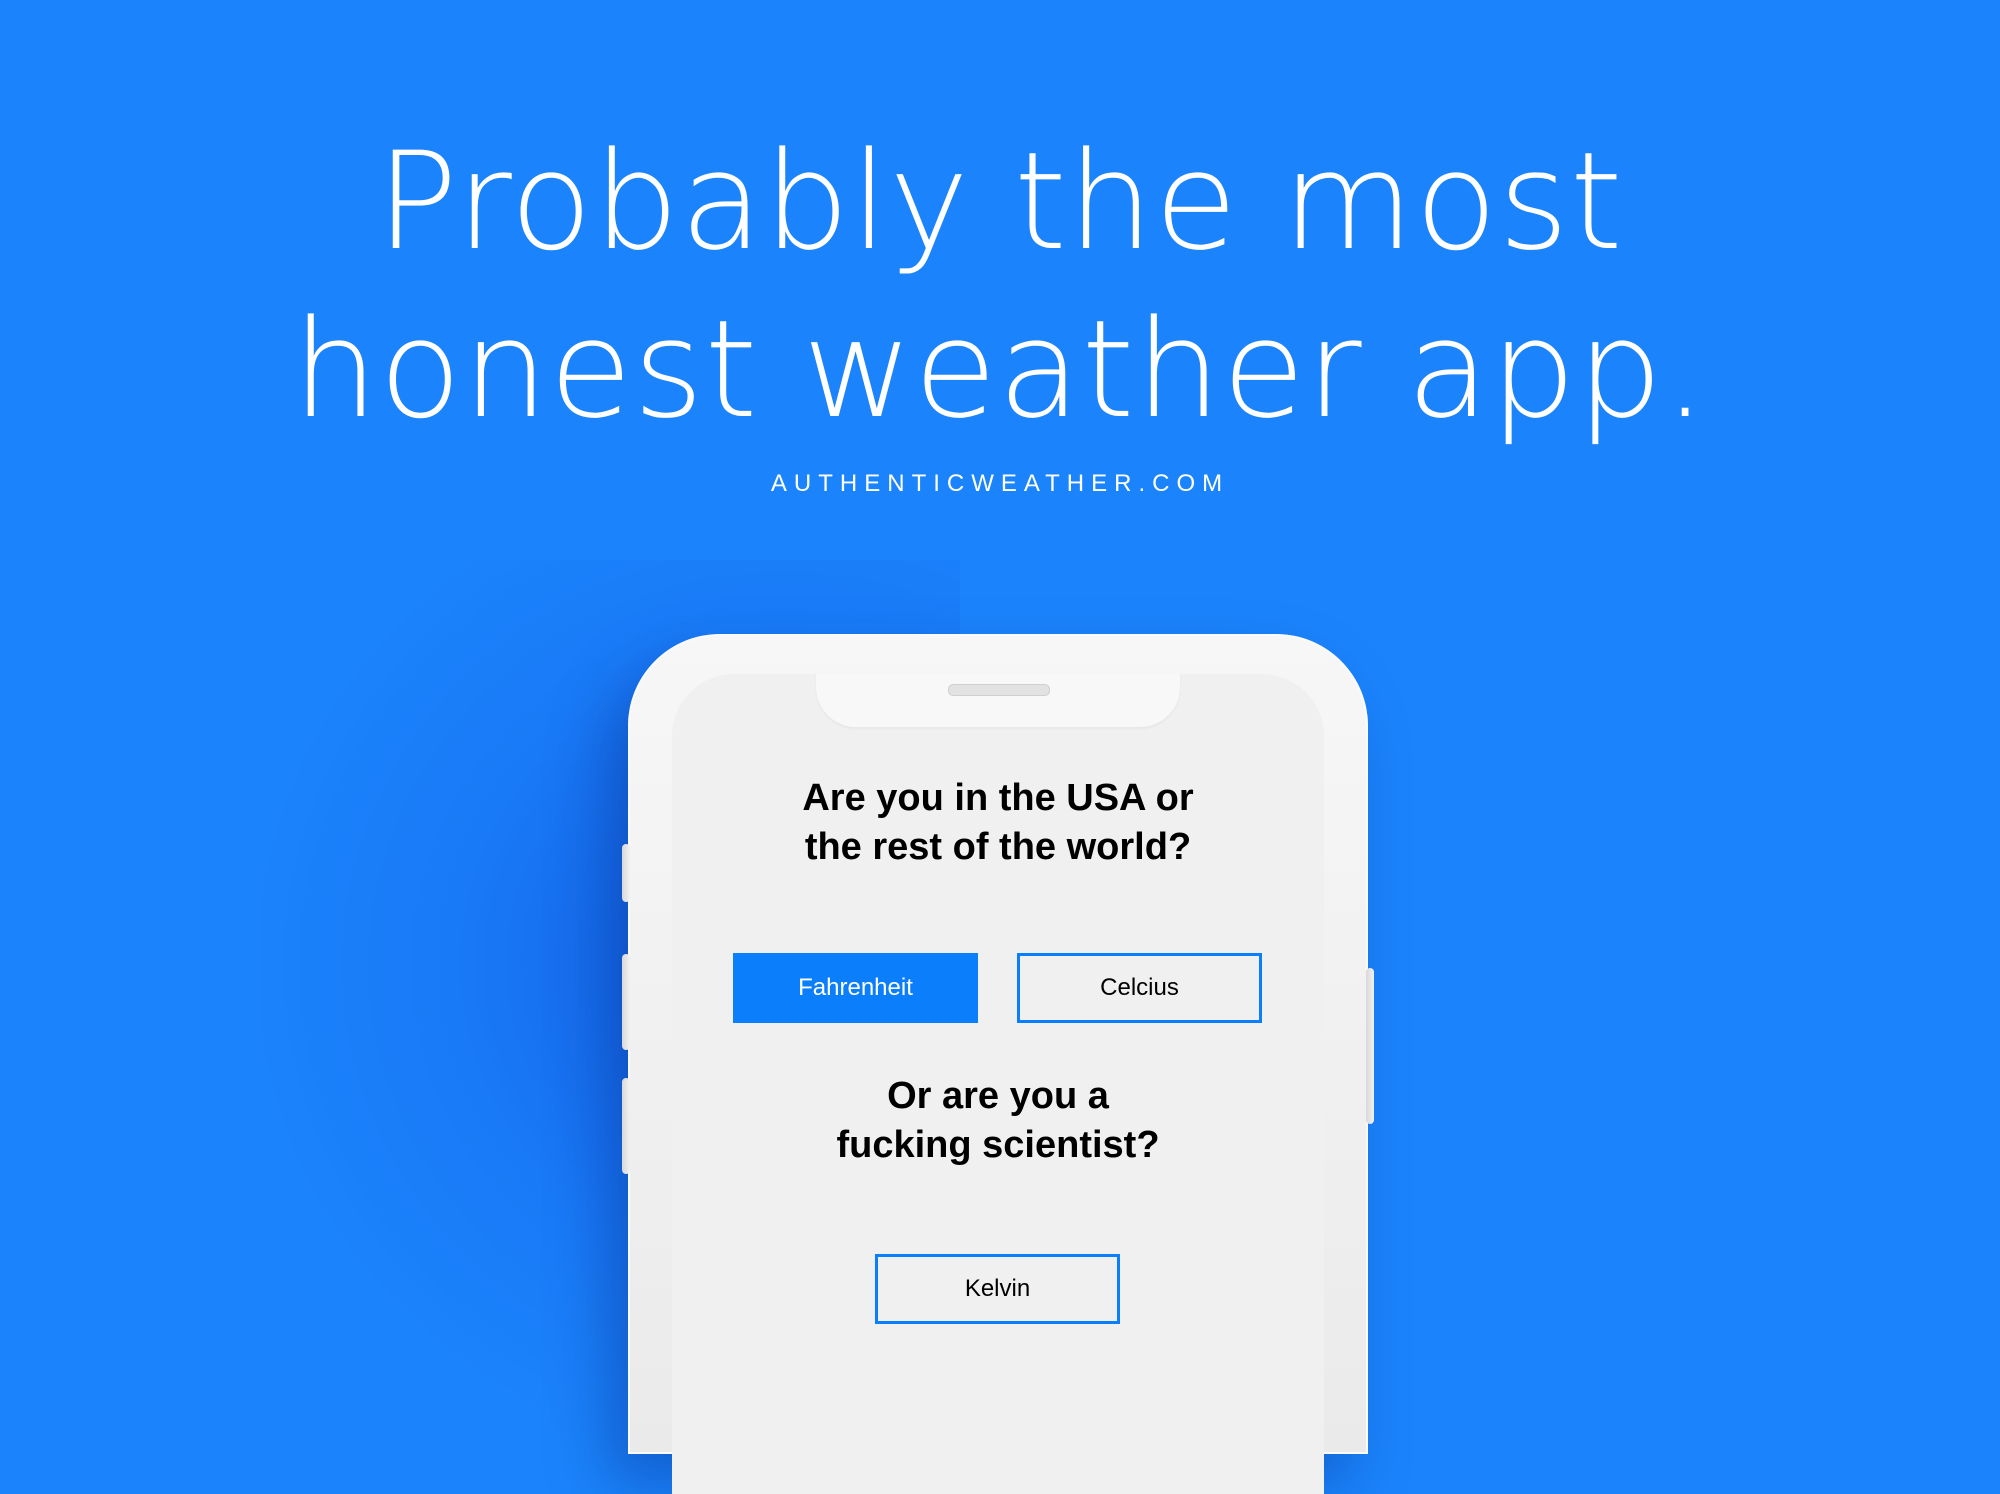 This screenshot has width=2000, height=1494. Describe the element at coordinates (997, 1289) in the screenshot. I see `kelvin-button: Kelvin` at that location.